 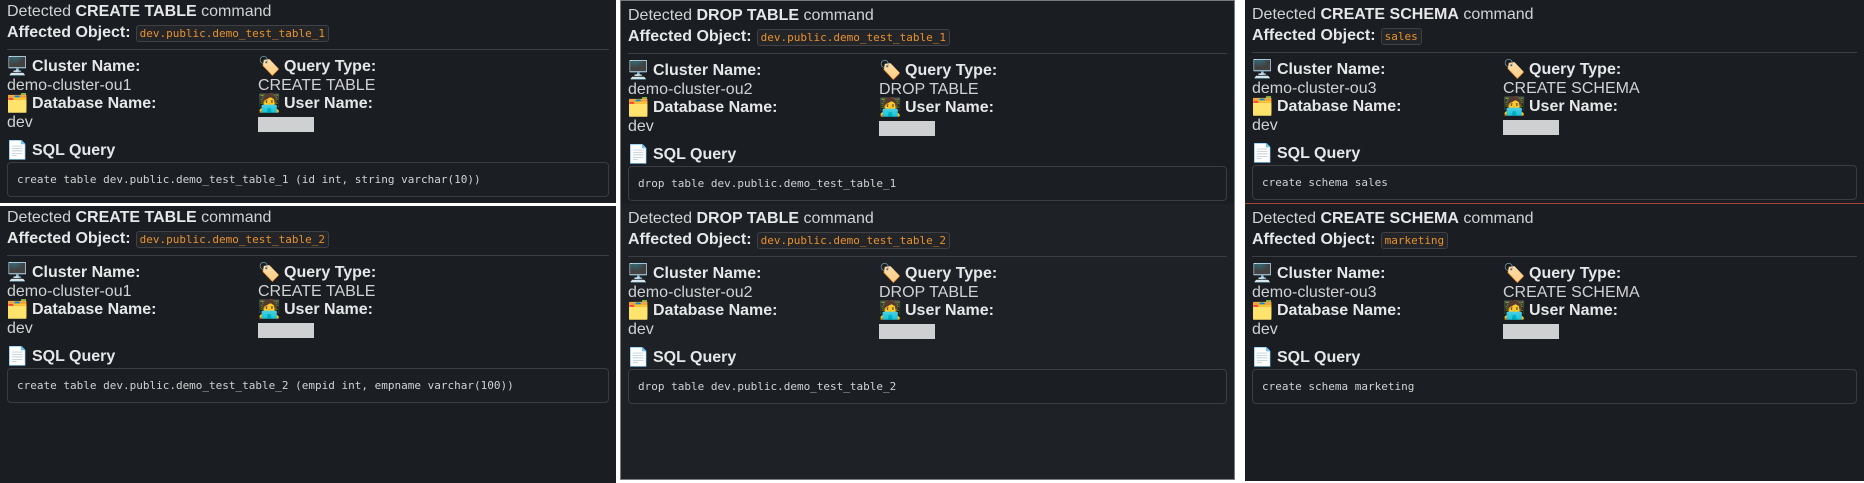 I want to click on command-name: DROP TABLE, so click(x=748, y=218).